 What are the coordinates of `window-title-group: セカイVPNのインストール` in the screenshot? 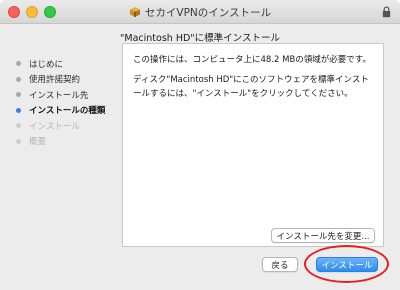 It's located at (200, 12).